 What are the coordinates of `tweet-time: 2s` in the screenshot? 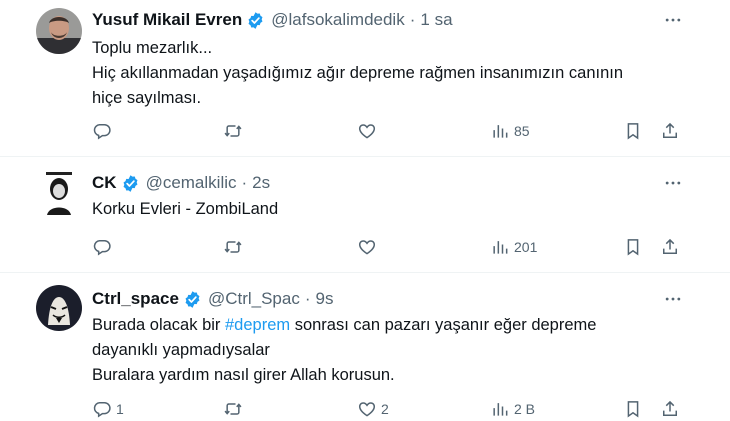 It's located at (261, 183).